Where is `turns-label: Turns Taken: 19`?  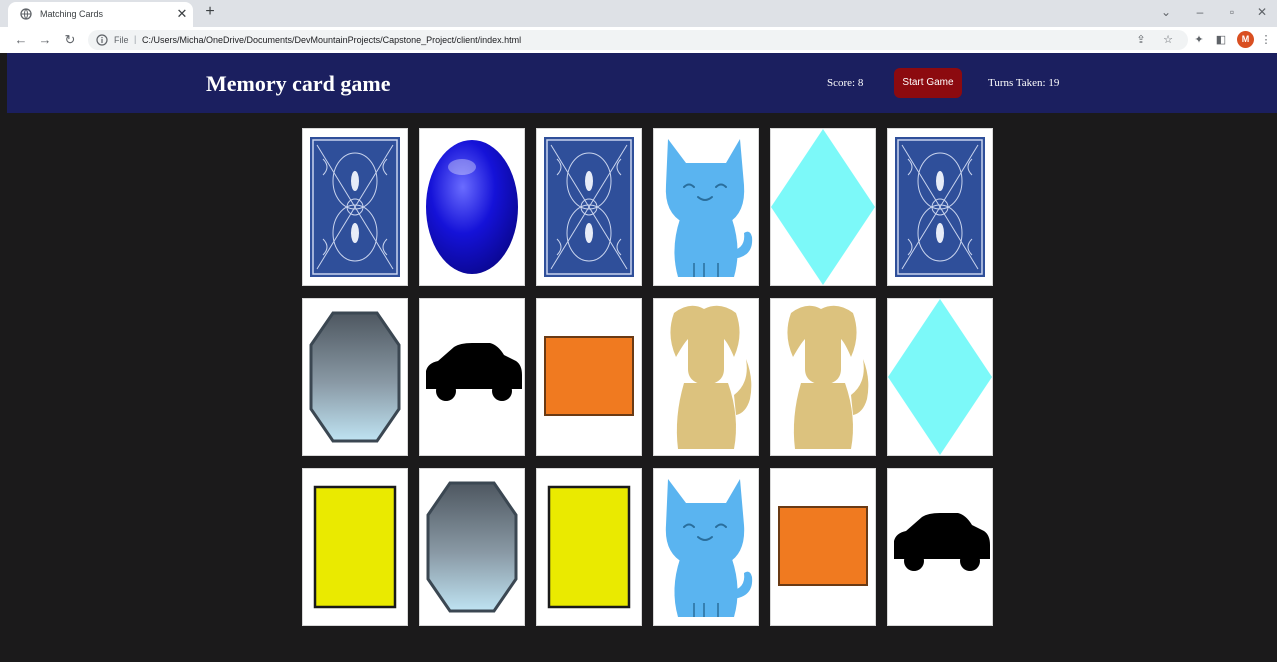 turns-label: Turns Taken: 19 is located at coordinates (1024, 83).